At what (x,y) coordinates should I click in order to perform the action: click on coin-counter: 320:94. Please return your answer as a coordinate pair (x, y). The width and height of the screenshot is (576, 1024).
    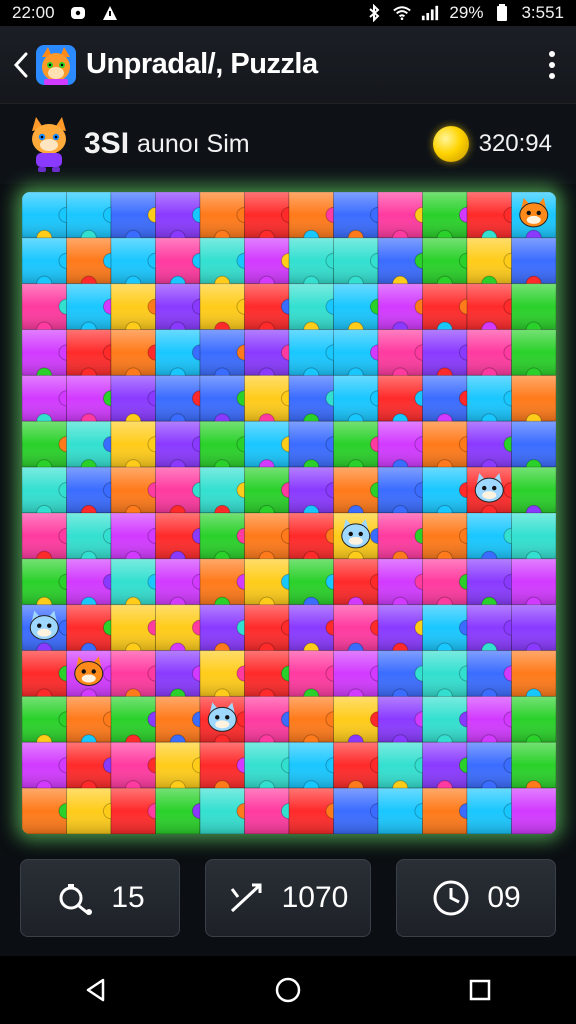
    Looking at the image, I should click on (492, 144).